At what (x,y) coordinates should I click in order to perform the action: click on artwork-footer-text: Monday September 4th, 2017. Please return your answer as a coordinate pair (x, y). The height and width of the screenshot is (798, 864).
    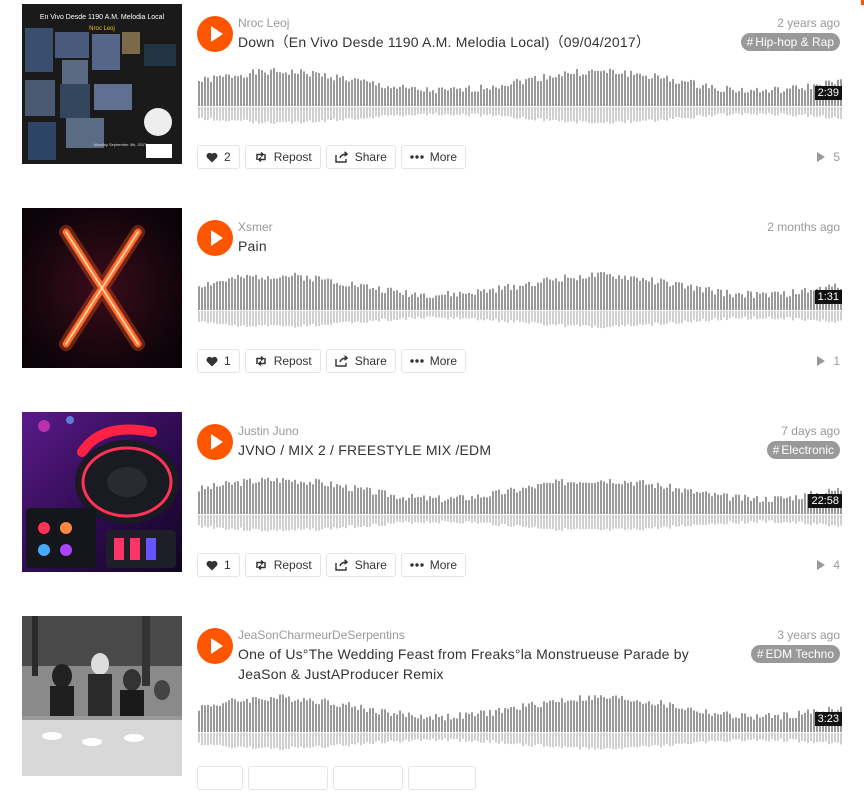
    Looking at the image, I should click on (120, 144).